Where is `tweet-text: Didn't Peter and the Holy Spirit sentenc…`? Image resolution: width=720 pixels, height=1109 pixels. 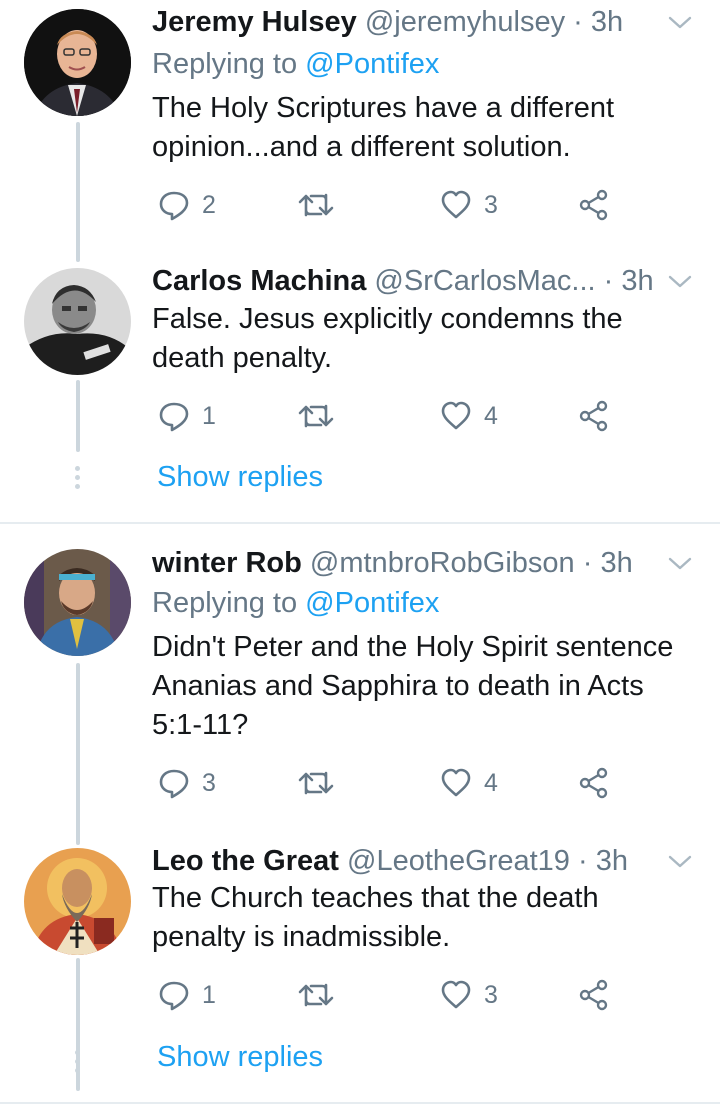 tweet-text: Didn't Peter and the Holy Spirit sentenc… is located at coordinates (413, 686).